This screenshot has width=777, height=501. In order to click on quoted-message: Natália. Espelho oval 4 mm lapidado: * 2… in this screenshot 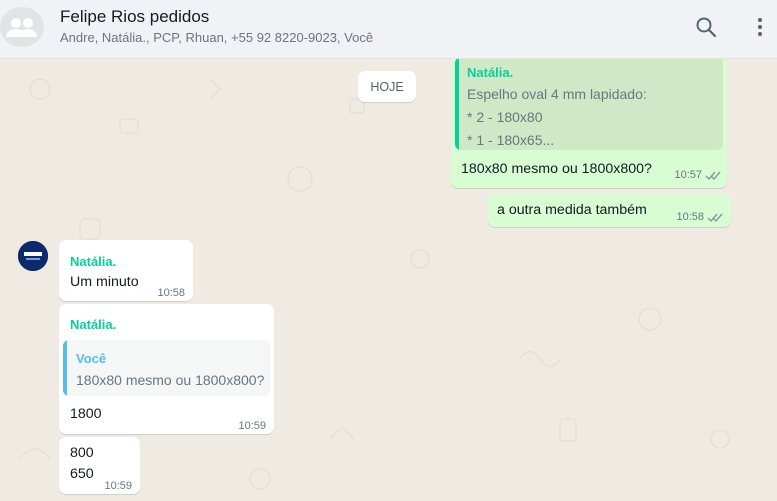, I will do `click(589, 104)`.